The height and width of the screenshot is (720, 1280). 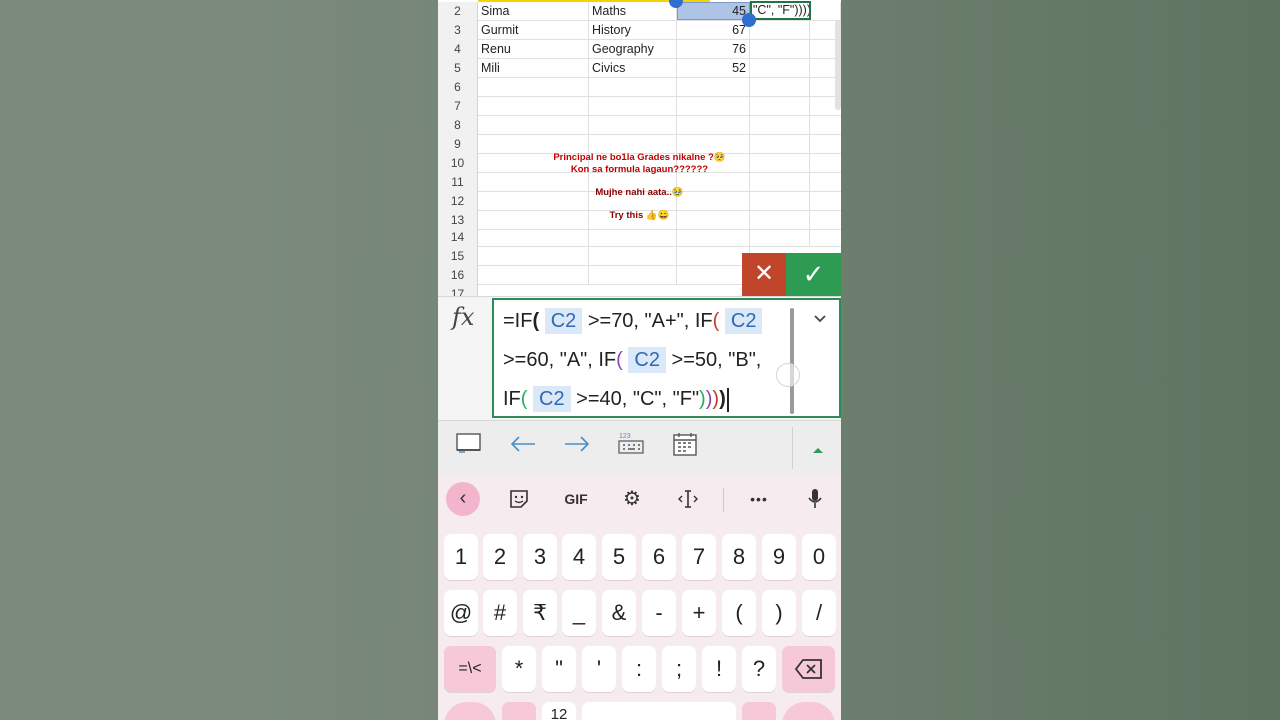 I want to click on key-hash: #, so click(x=500, y=613).